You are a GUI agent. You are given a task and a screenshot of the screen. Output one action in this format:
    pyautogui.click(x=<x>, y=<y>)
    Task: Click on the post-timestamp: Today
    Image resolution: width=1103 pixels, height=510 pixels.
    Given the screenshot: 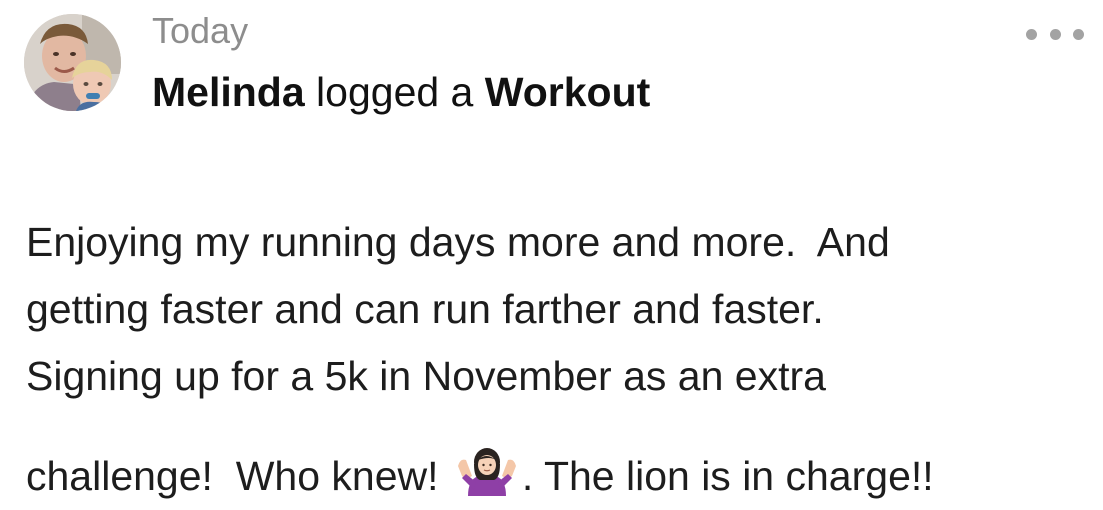 What is the action you would take?
    pyautogui.click(x=200, y=30)
    